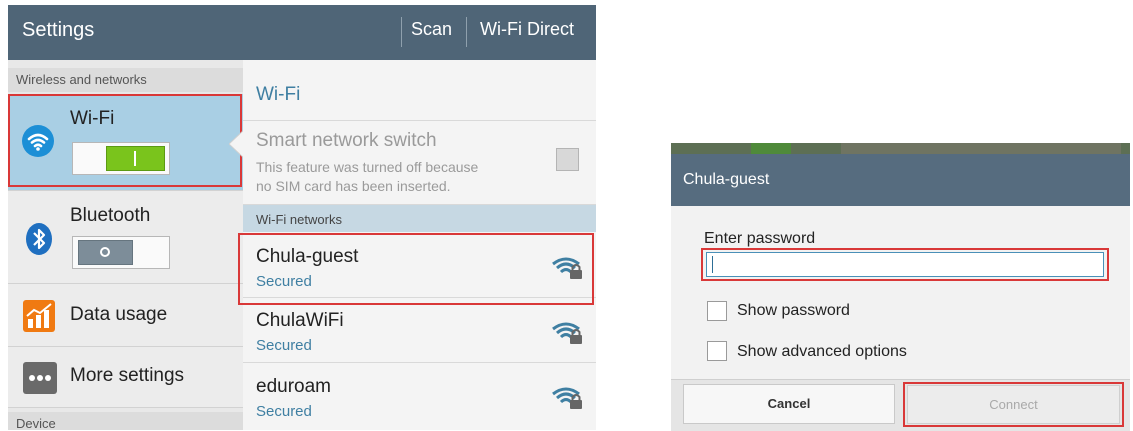  Describe the element at coordinates (726, 179) in the screenshot. I see `dialog-title: Chula-guest` at that location.